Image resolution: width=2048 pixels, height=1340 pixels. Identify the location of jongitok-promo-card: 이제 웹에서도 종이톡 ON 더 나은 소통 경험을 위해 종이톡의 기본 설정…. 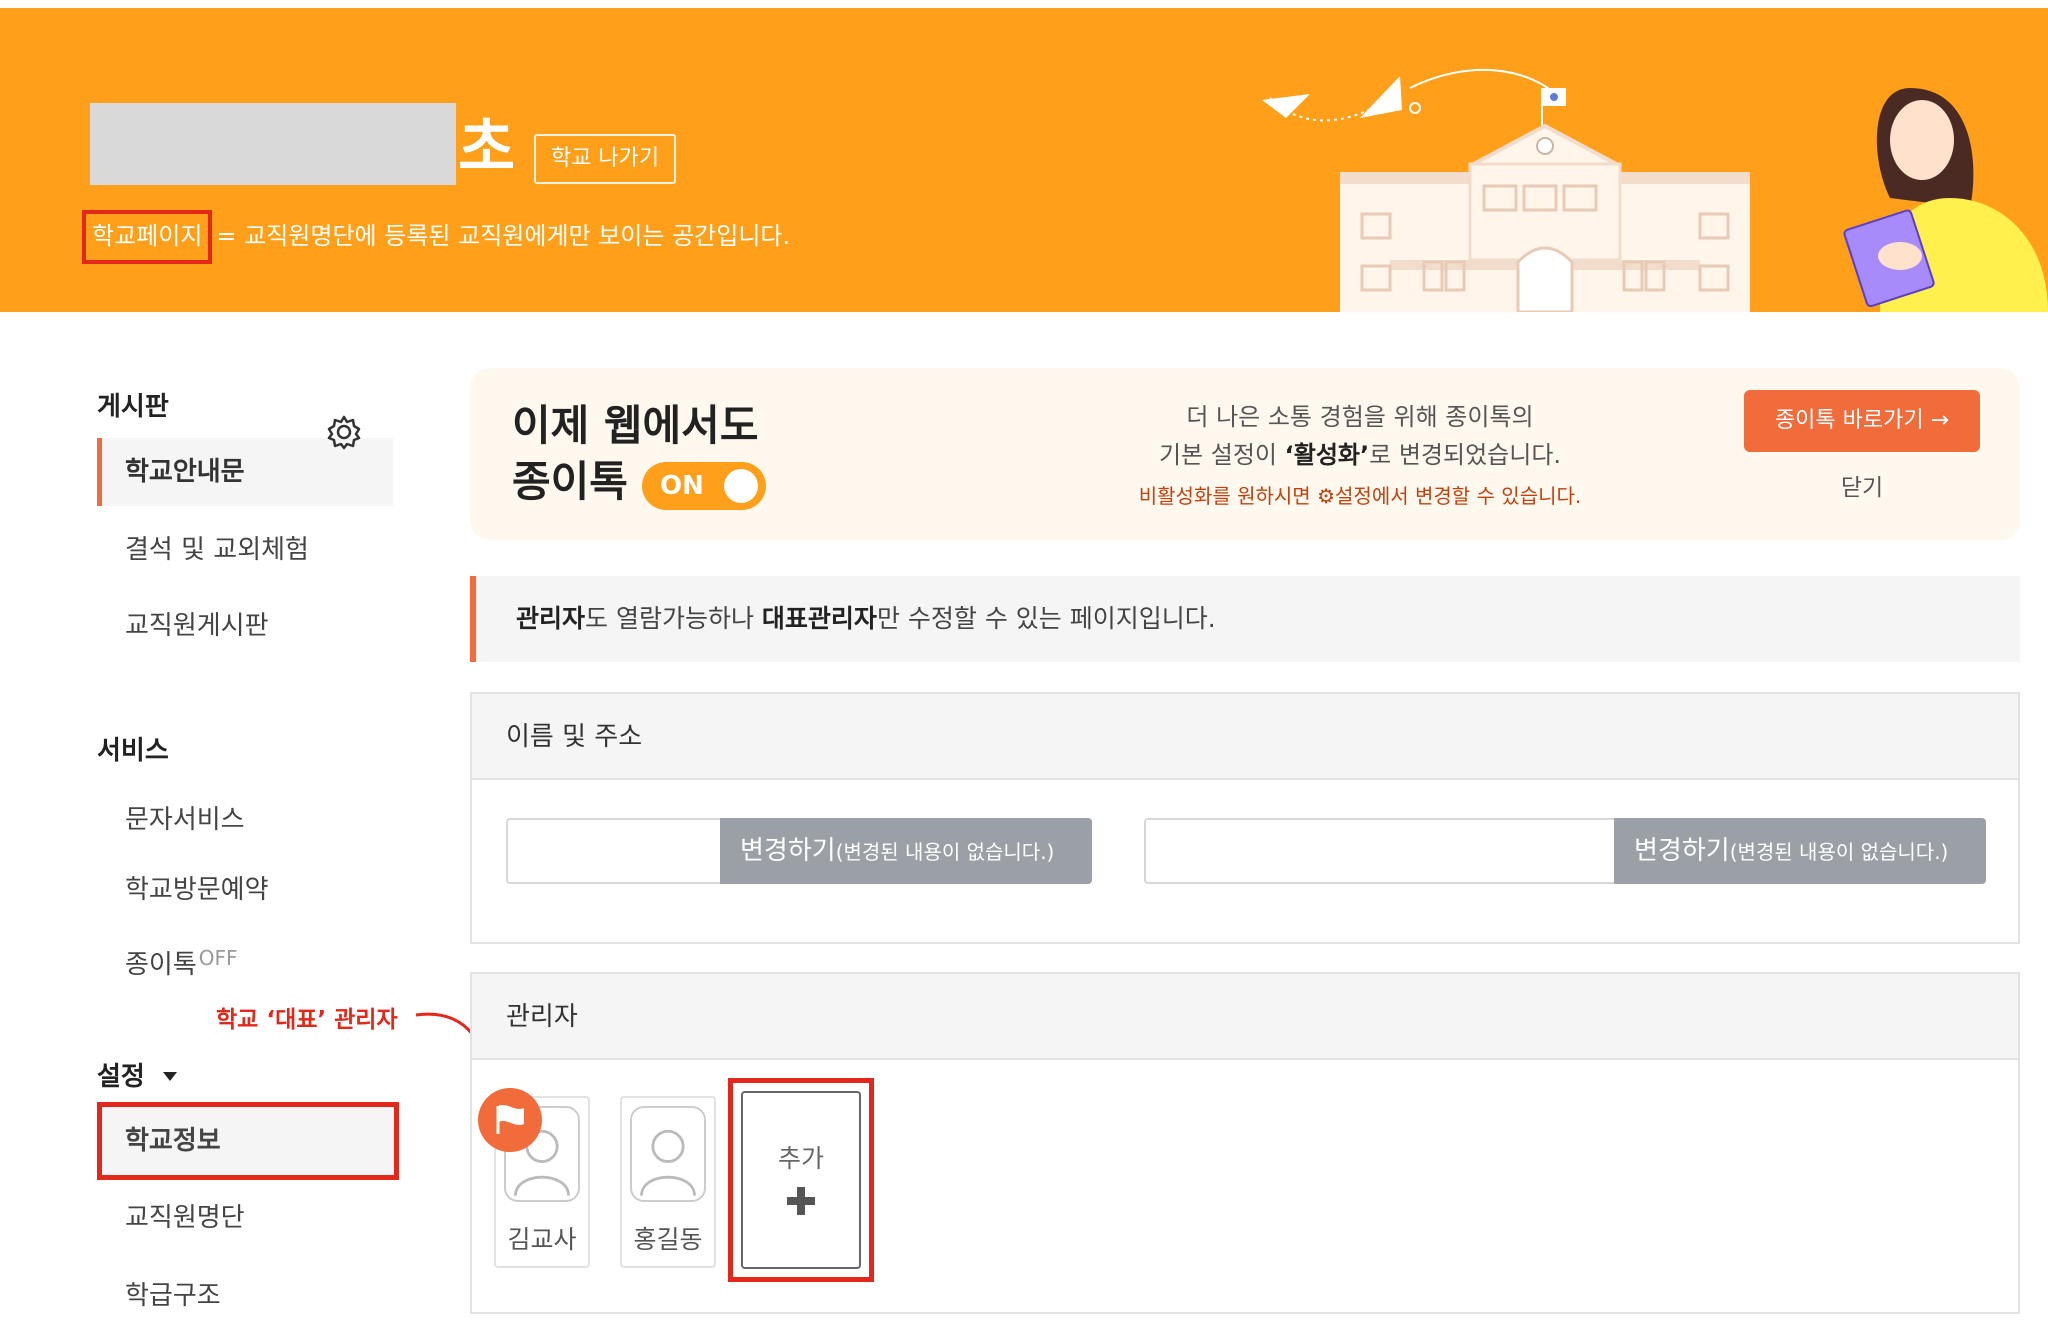
(1245, 454).